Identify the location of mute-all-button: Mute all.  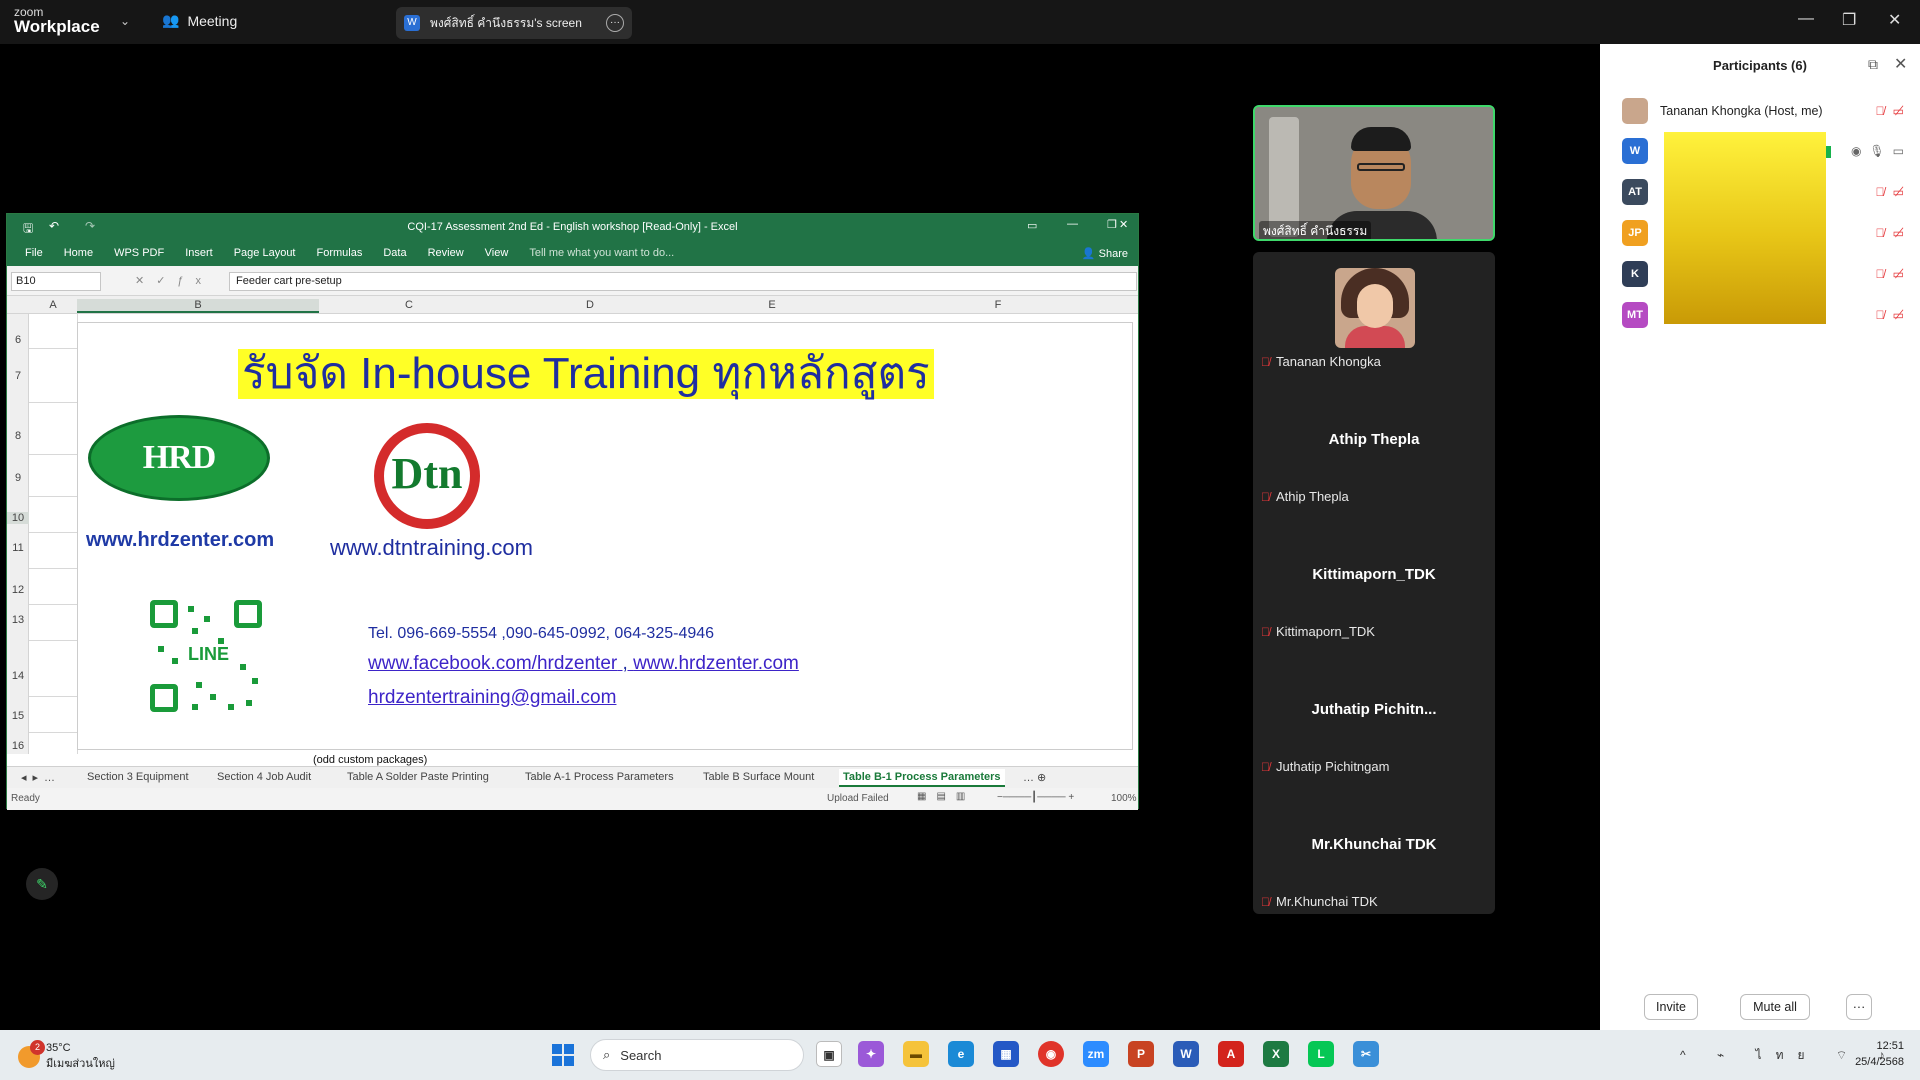
(1775, 1007).